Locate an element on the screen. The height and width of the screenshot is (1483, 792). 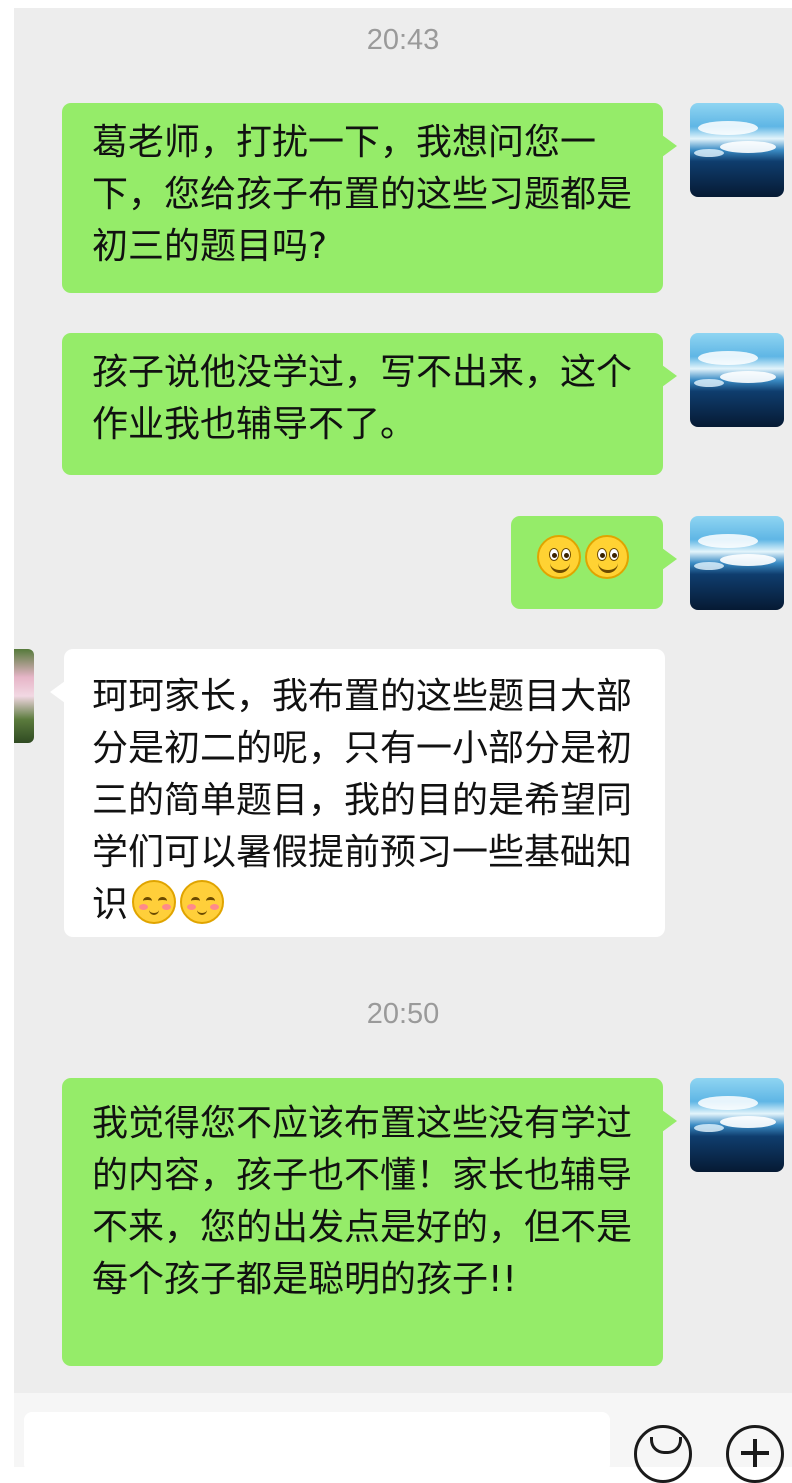
emoji-icon is located at coordinates (663, 1454).